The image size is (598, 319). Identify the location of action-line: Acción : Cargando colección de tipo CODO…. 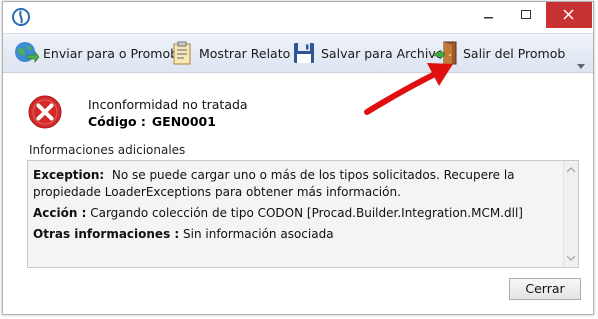
(293, 213).